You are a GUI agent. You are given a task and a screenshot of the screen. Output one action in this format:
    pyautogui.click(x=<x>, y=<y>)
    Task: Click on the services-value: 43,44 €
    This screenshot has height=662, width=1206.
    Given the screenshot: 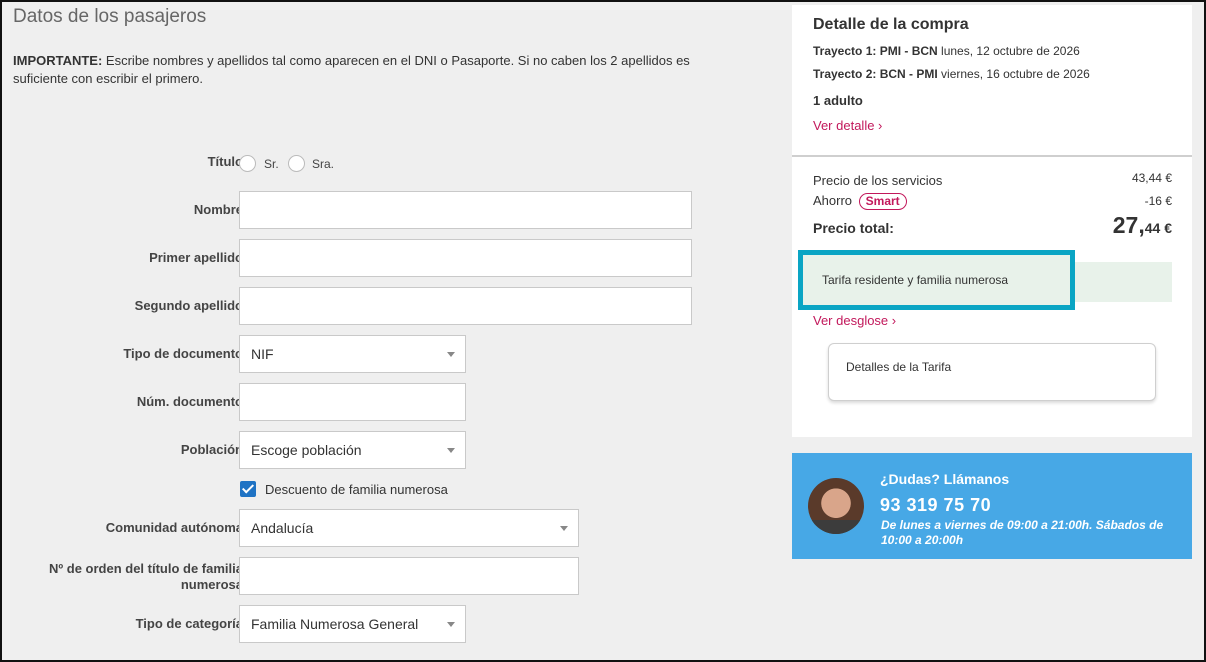 What is the action you would take?
    pyautogui.click(x=1151, y=178)
    